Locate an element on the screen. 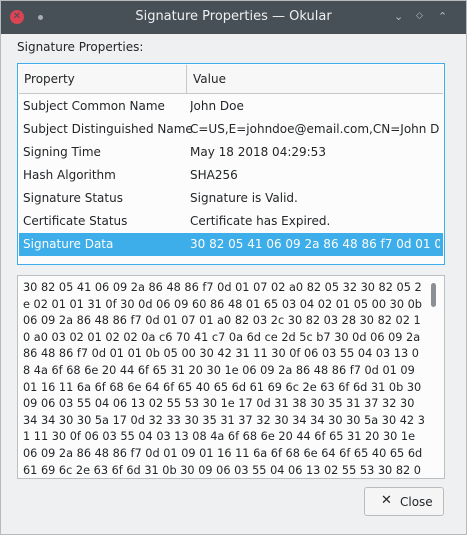 The height and width of the screenshot is (535, 467). value-cell: C=US,E=johndoe@email.com,CN=John Doe is located at coordinates (315, 129).